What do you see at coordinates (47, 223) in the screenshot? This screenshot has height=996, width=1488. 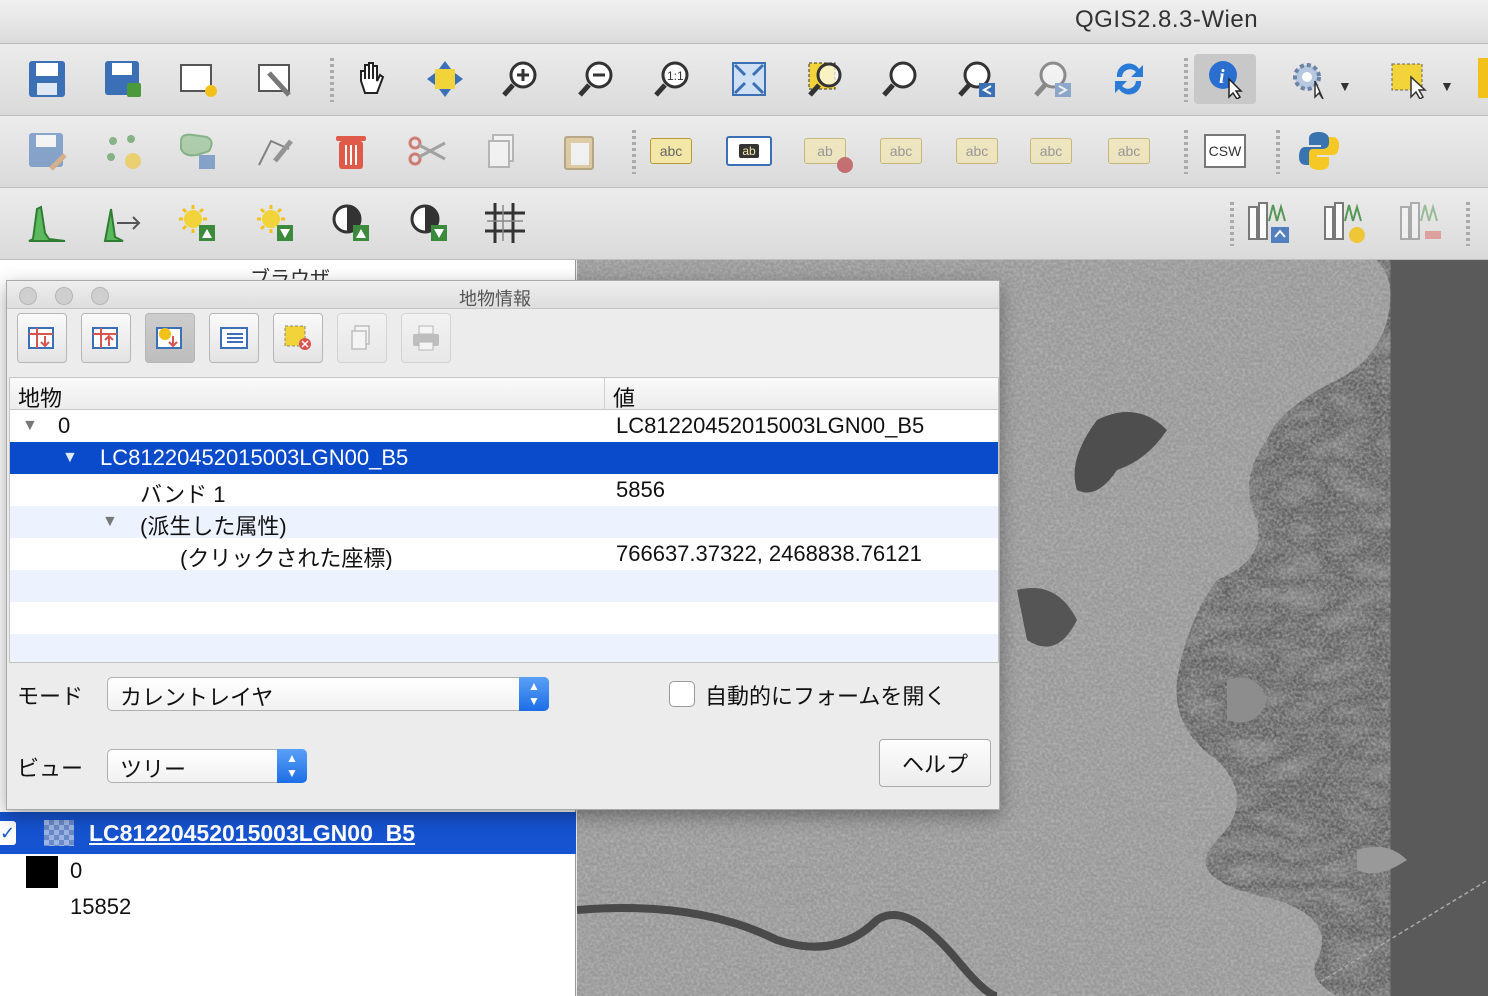 I see `histogram-stretch-button` at bounding box center [47, 223].